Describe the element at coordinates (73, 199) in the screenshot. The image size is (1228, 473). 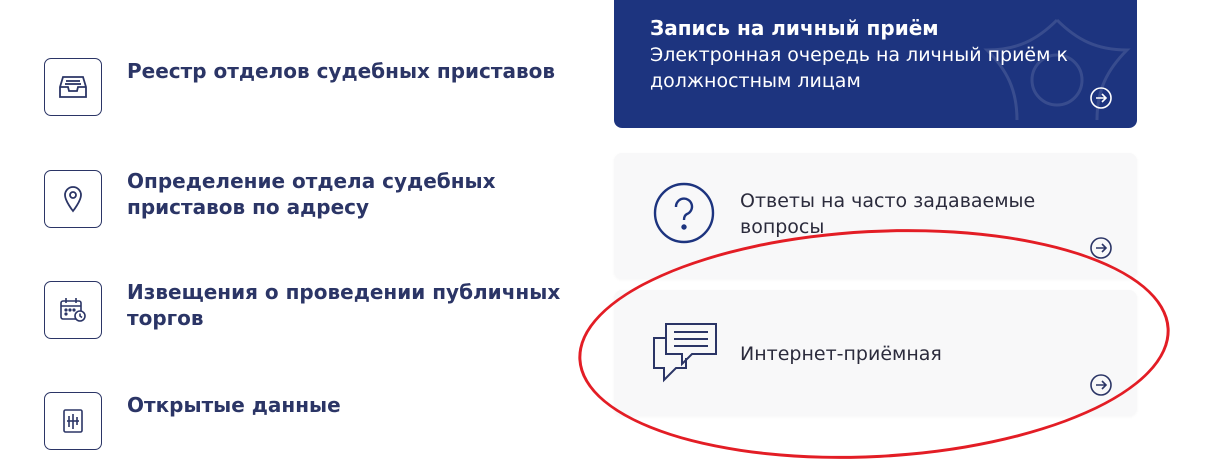
I see `location-pin-icon` at that location.